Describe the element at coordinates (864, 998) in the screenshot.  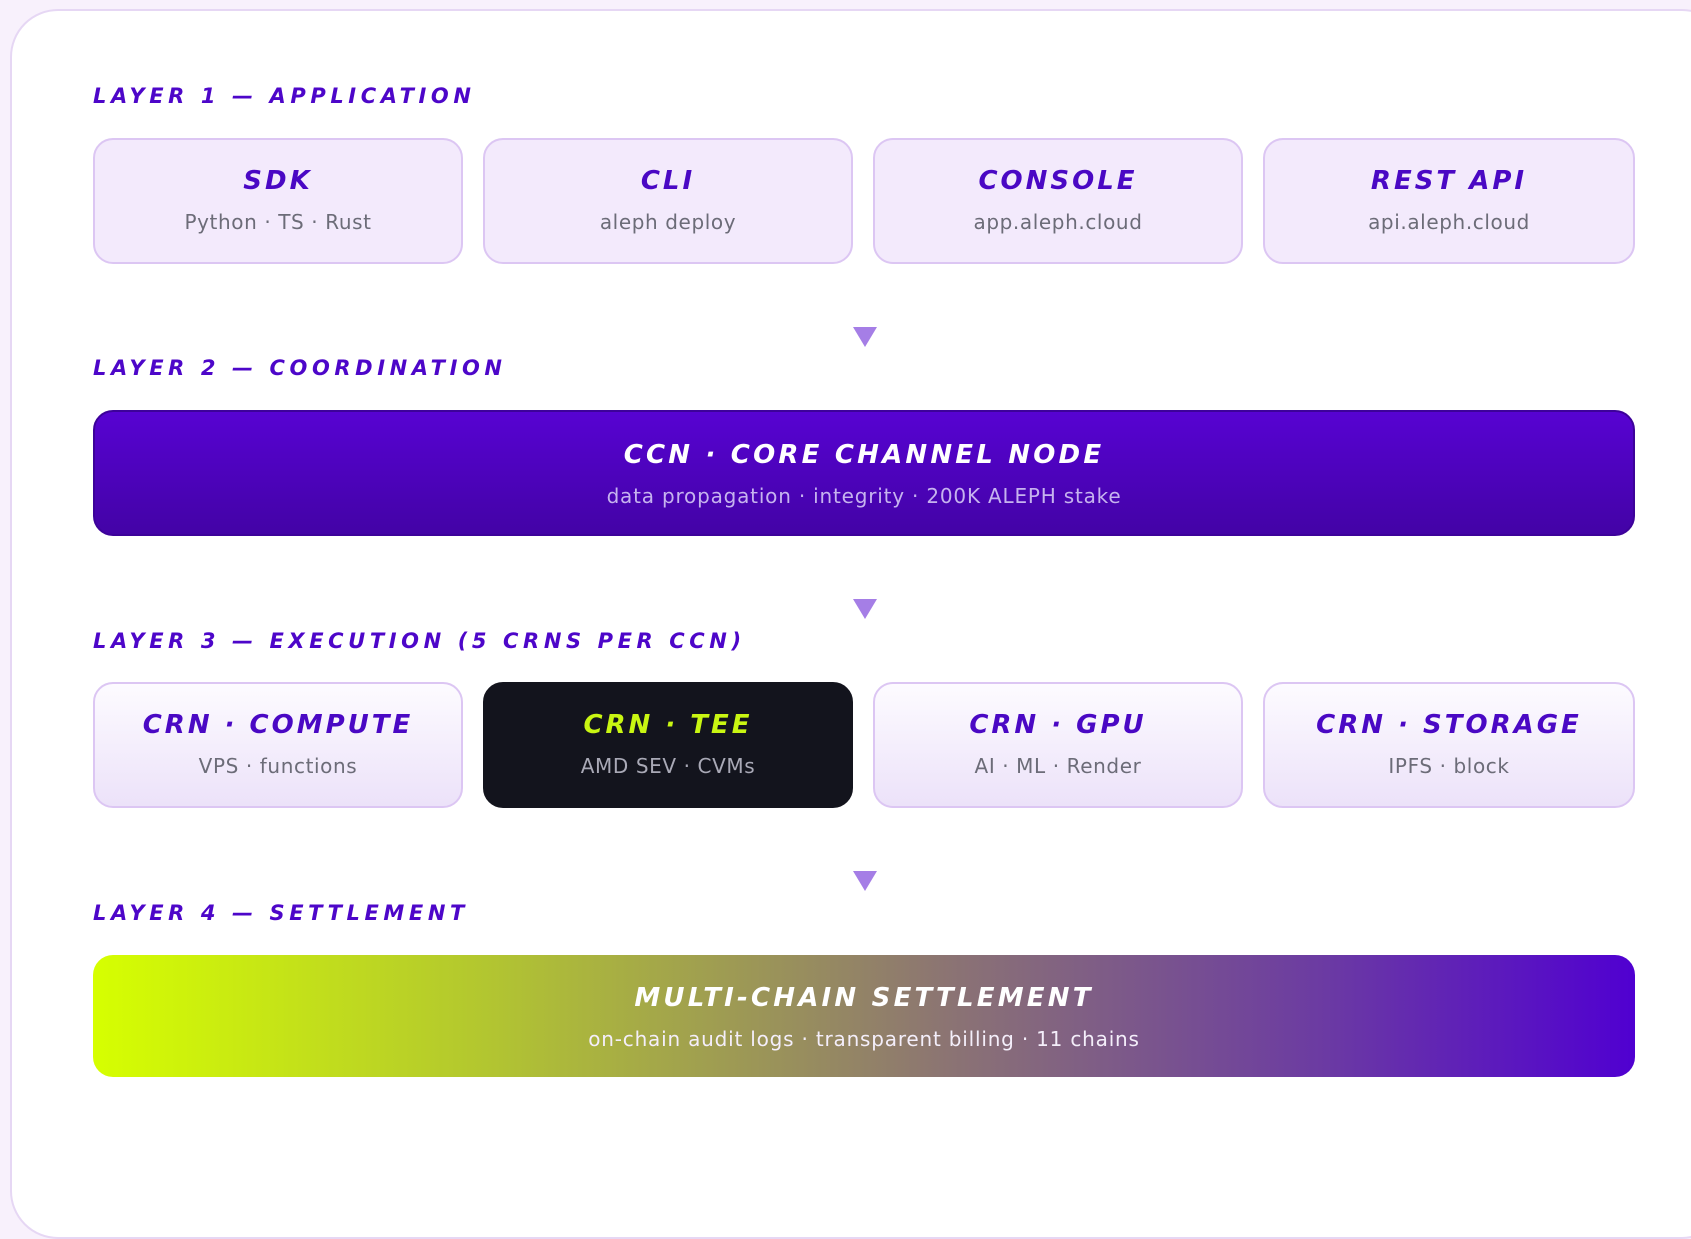
I see `settlement-title: MULTI-CHAIN SETTLEMENT` at that location.